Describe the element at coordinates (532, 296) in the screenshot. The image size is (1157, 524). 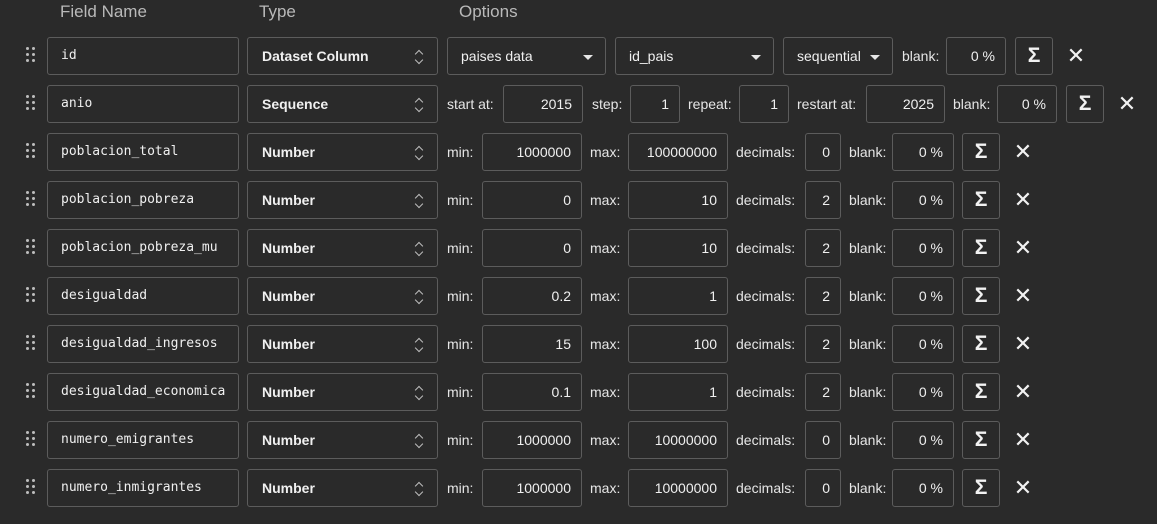
I see `min-input: 0.2` at that location.